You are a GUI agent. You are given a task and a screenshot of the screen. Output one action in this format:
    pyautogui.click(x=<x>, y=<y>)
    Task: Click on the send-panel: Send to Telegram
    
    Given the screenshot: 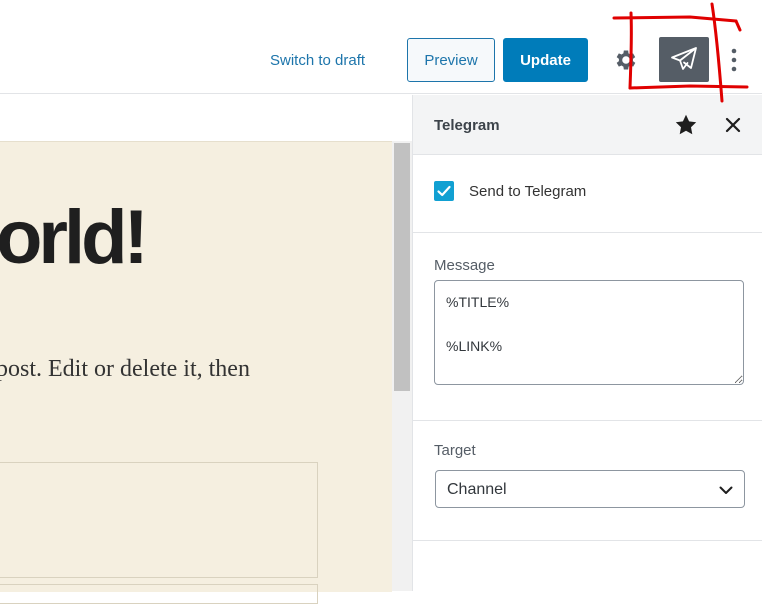 What is the action you would take?
    pyautogui.click(x=587, y=194)
    